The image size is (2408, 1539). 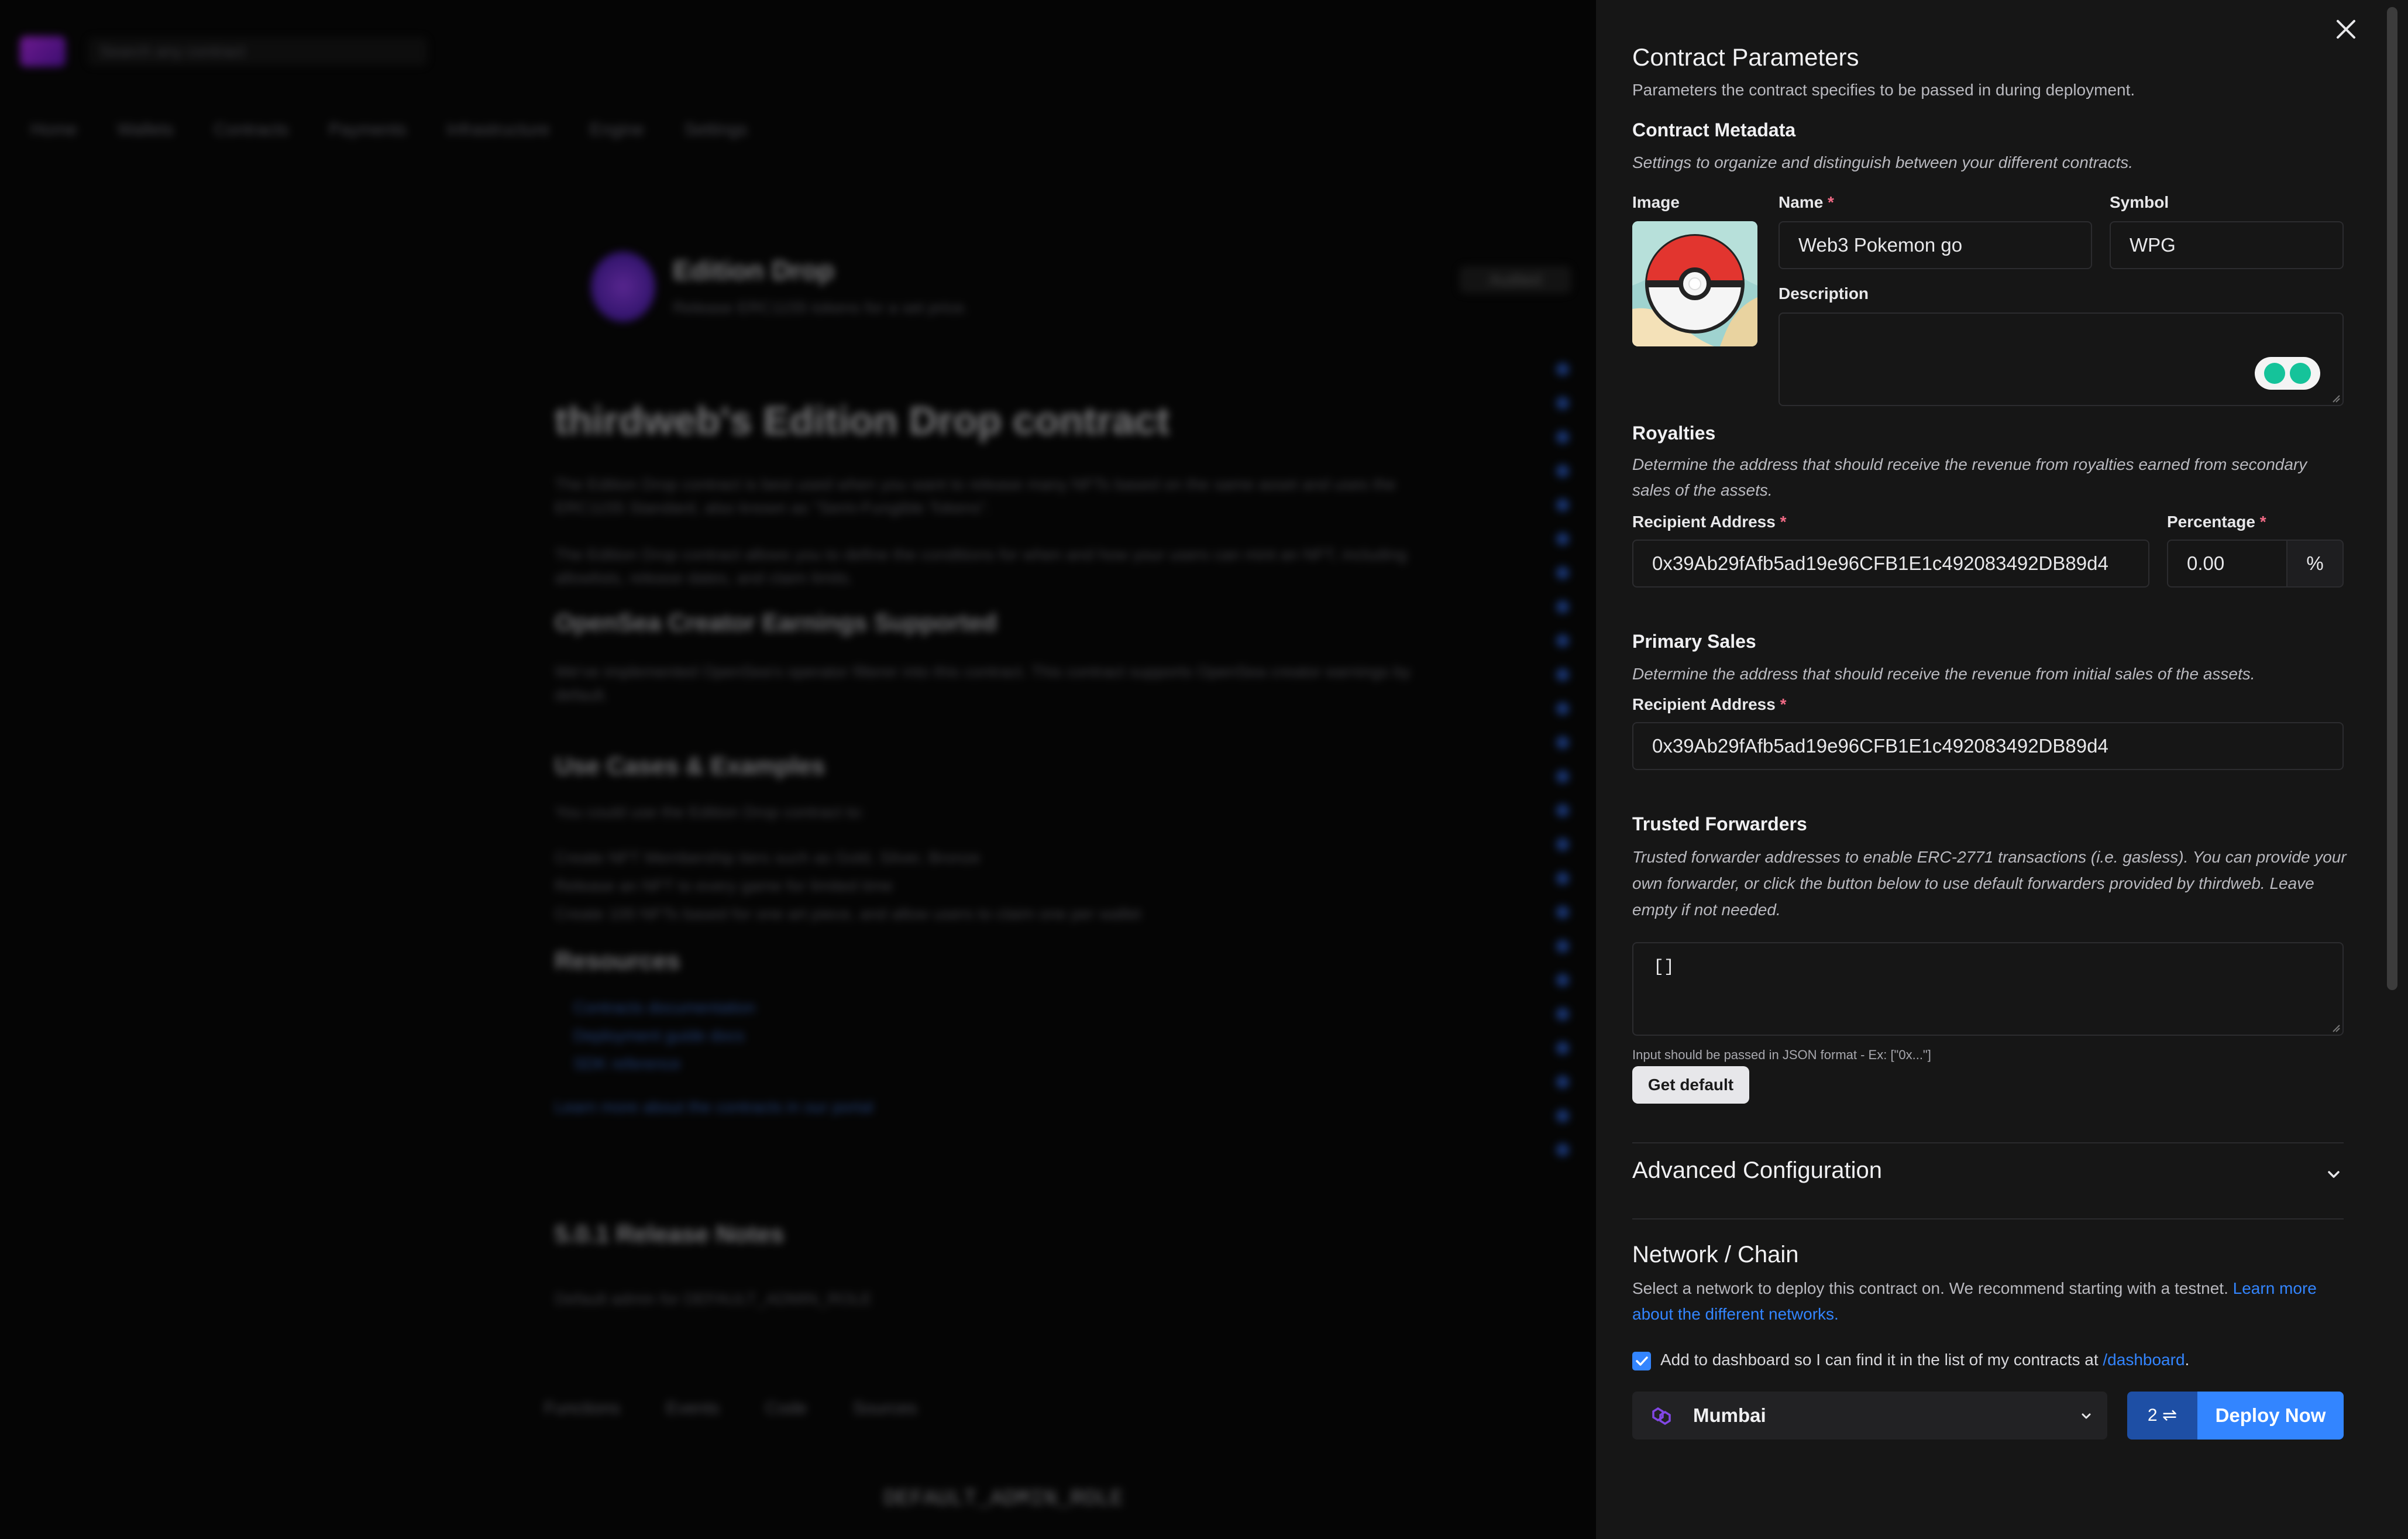 I want to click on percentage-label: Percentage *, so click(x=2216, y=522).